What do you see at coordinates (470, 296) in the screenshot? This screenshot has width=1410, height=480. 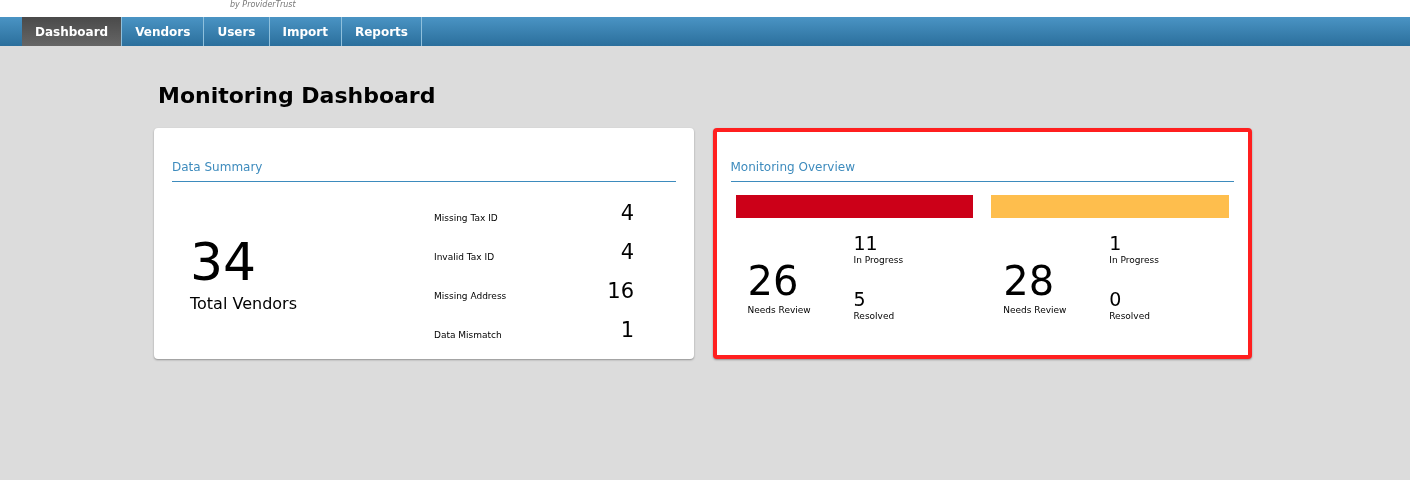 I see `metric-label: Missing Address` at bounding box center [470, 296].